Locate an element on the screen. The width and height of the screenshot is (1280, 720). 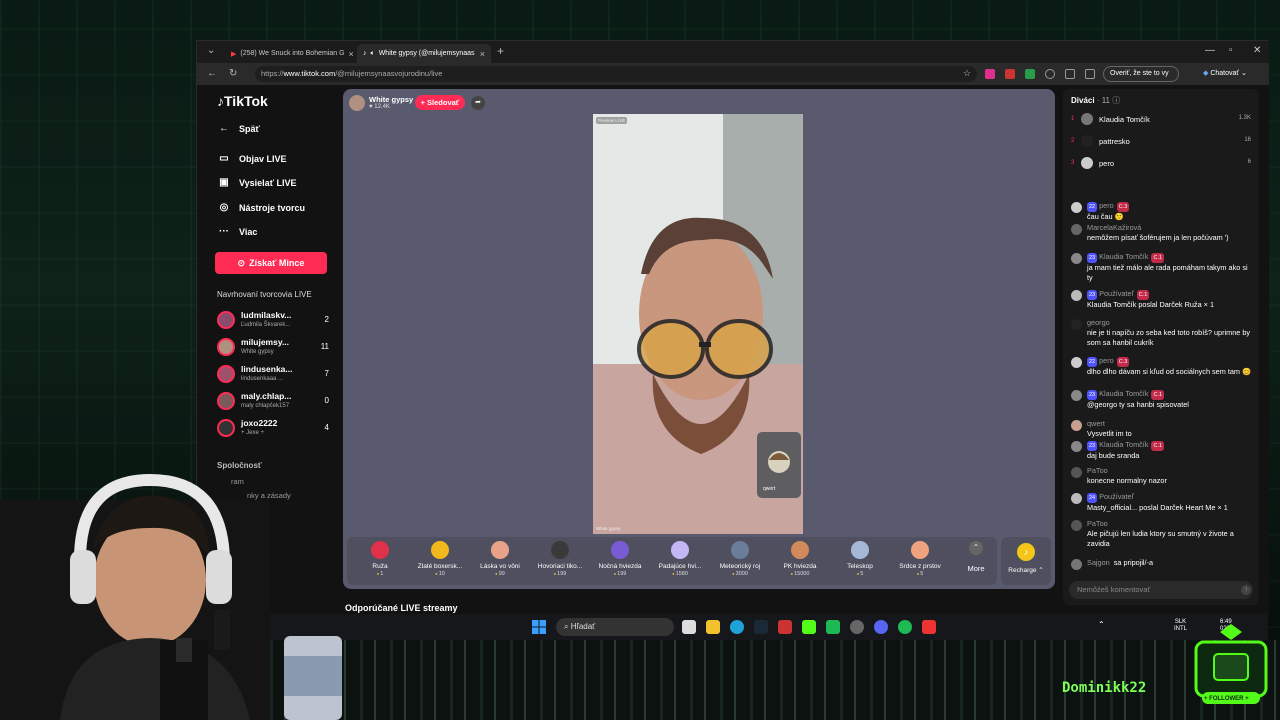
tab-tiktok: ♪ 🔈︎ White gypsy (@milujemsynaas × is located at coordinates (424, 53).